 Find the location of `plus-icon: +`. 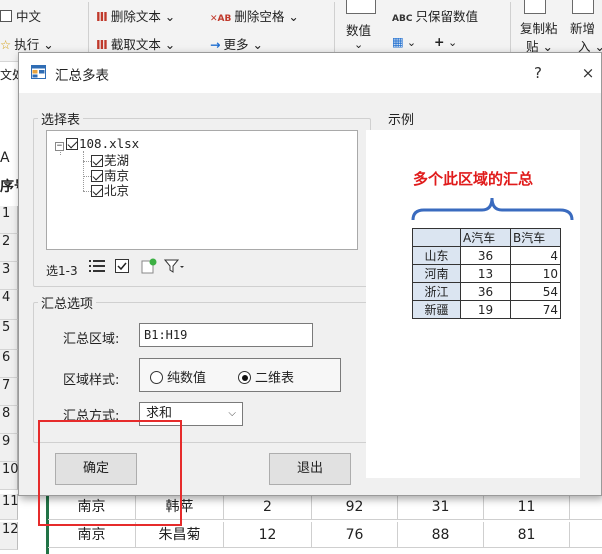

plus-icon: + is located at coordinates (439, 41).